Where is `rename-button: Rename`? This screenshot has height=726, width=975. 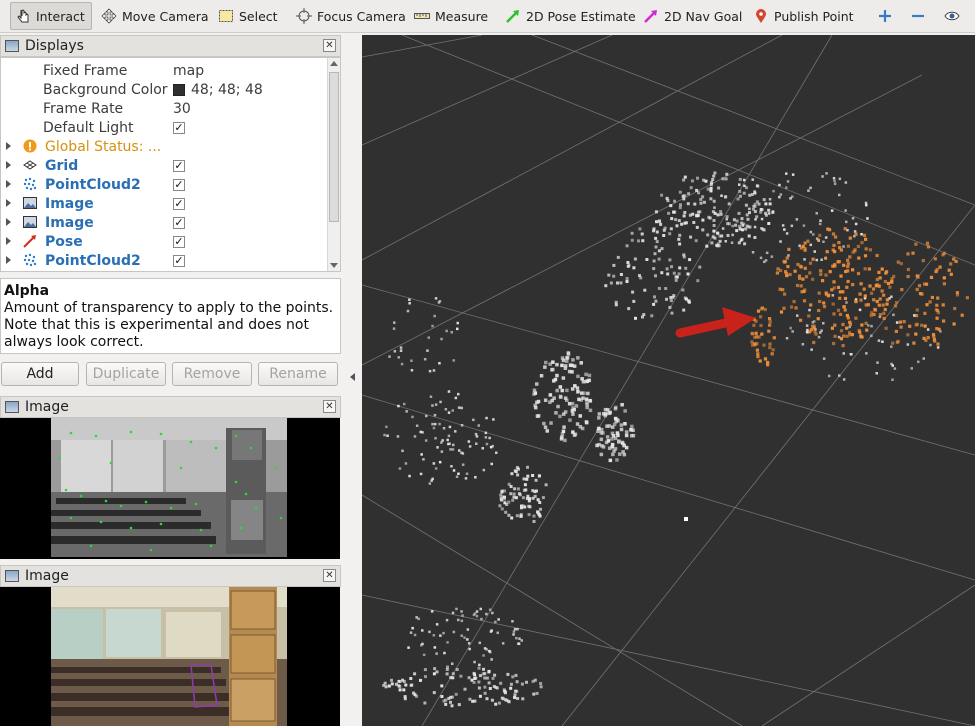 rename-button: Rename is located at coordinates (298, 374).